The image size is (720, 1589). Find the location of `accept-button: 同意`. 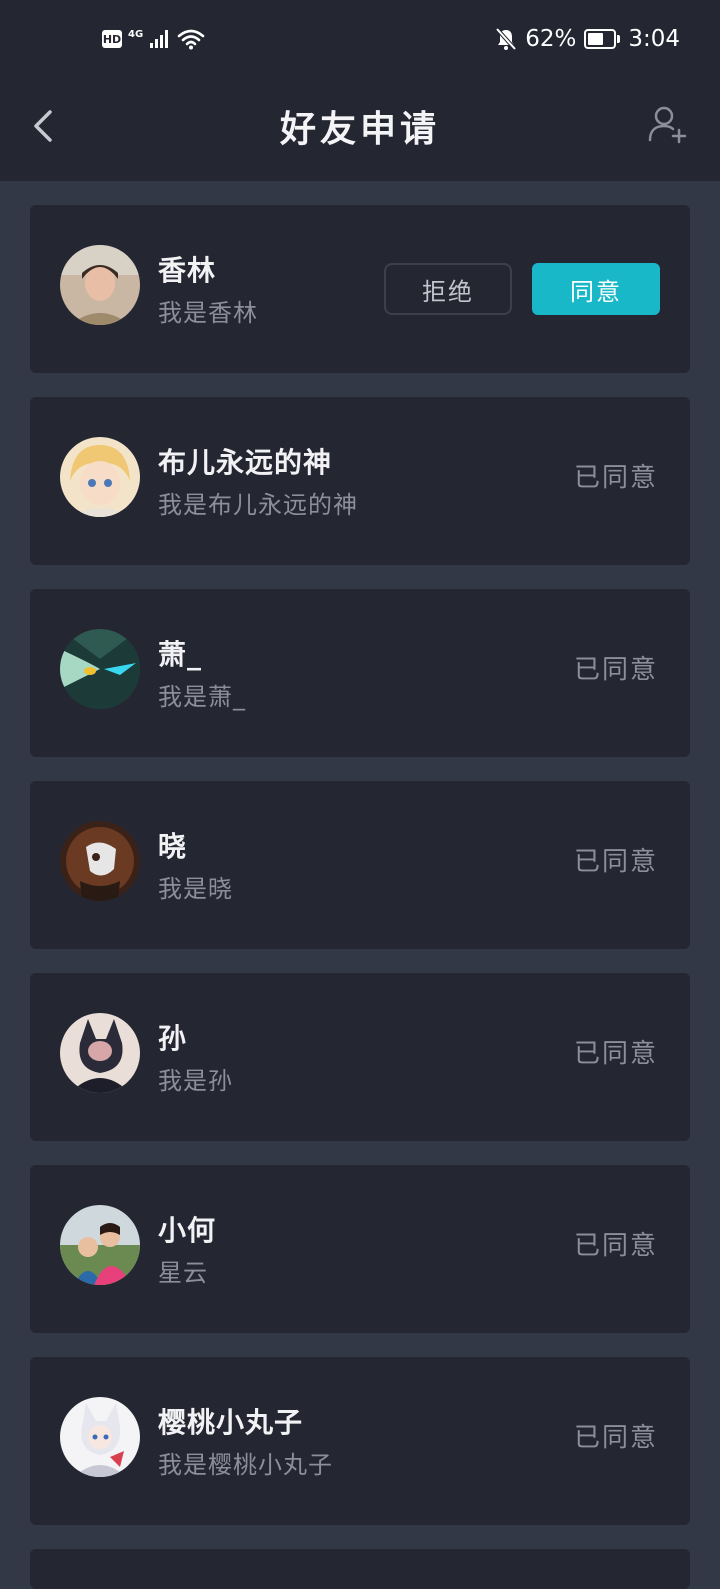

accept-button: 同意 is located at coordinates (596, 289).